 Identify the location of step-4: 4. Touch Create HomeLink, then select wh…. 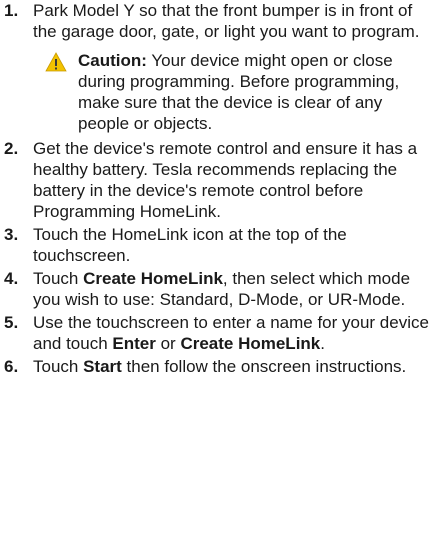
(214, 289).